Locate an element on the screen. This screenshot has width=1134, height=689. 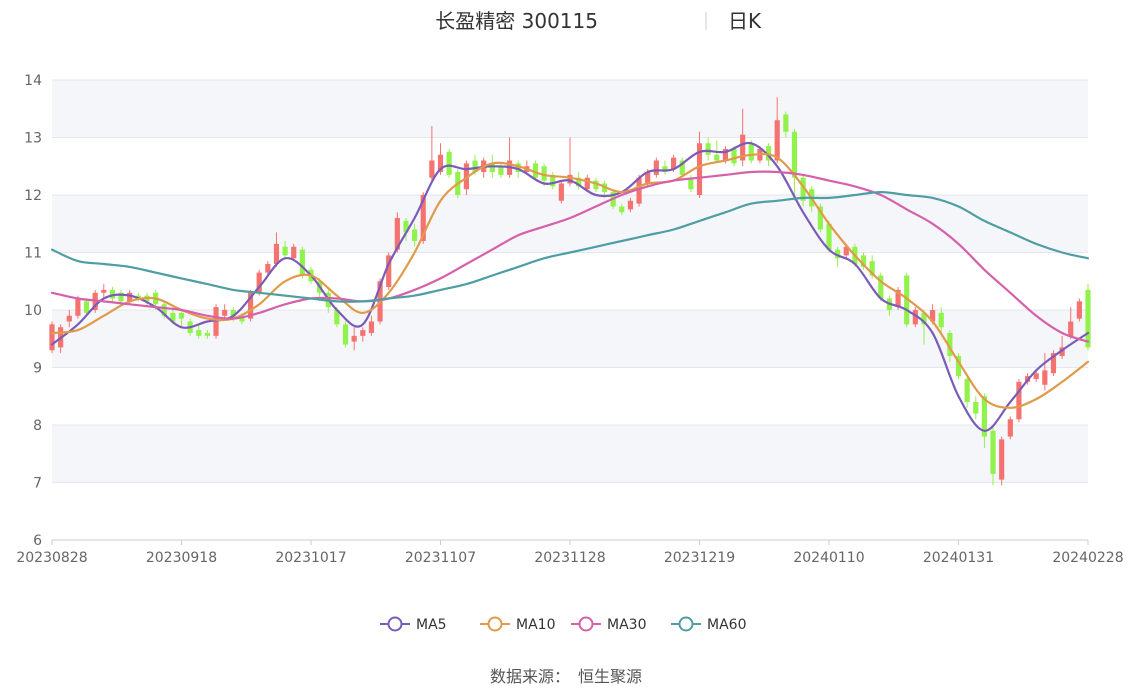
y-tick-label: 8 is located at coordinates (37, 426).